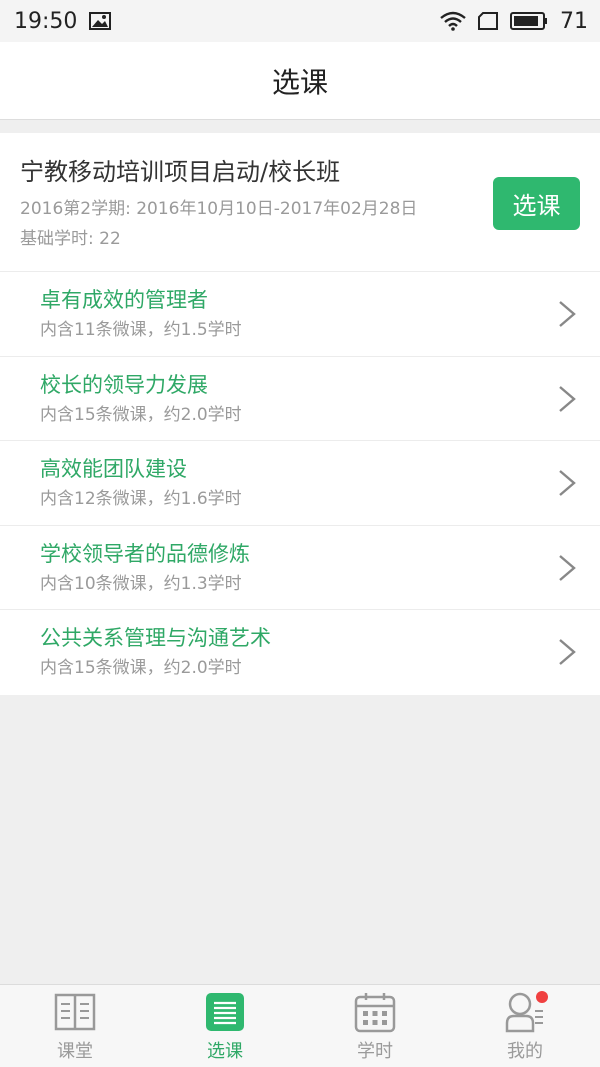 The width and height of the screenshot is (600, 1067). What do you see at coordinates (528, 21) in the screenshot?
I see `battery-icon` at bounding box center [528, 21].